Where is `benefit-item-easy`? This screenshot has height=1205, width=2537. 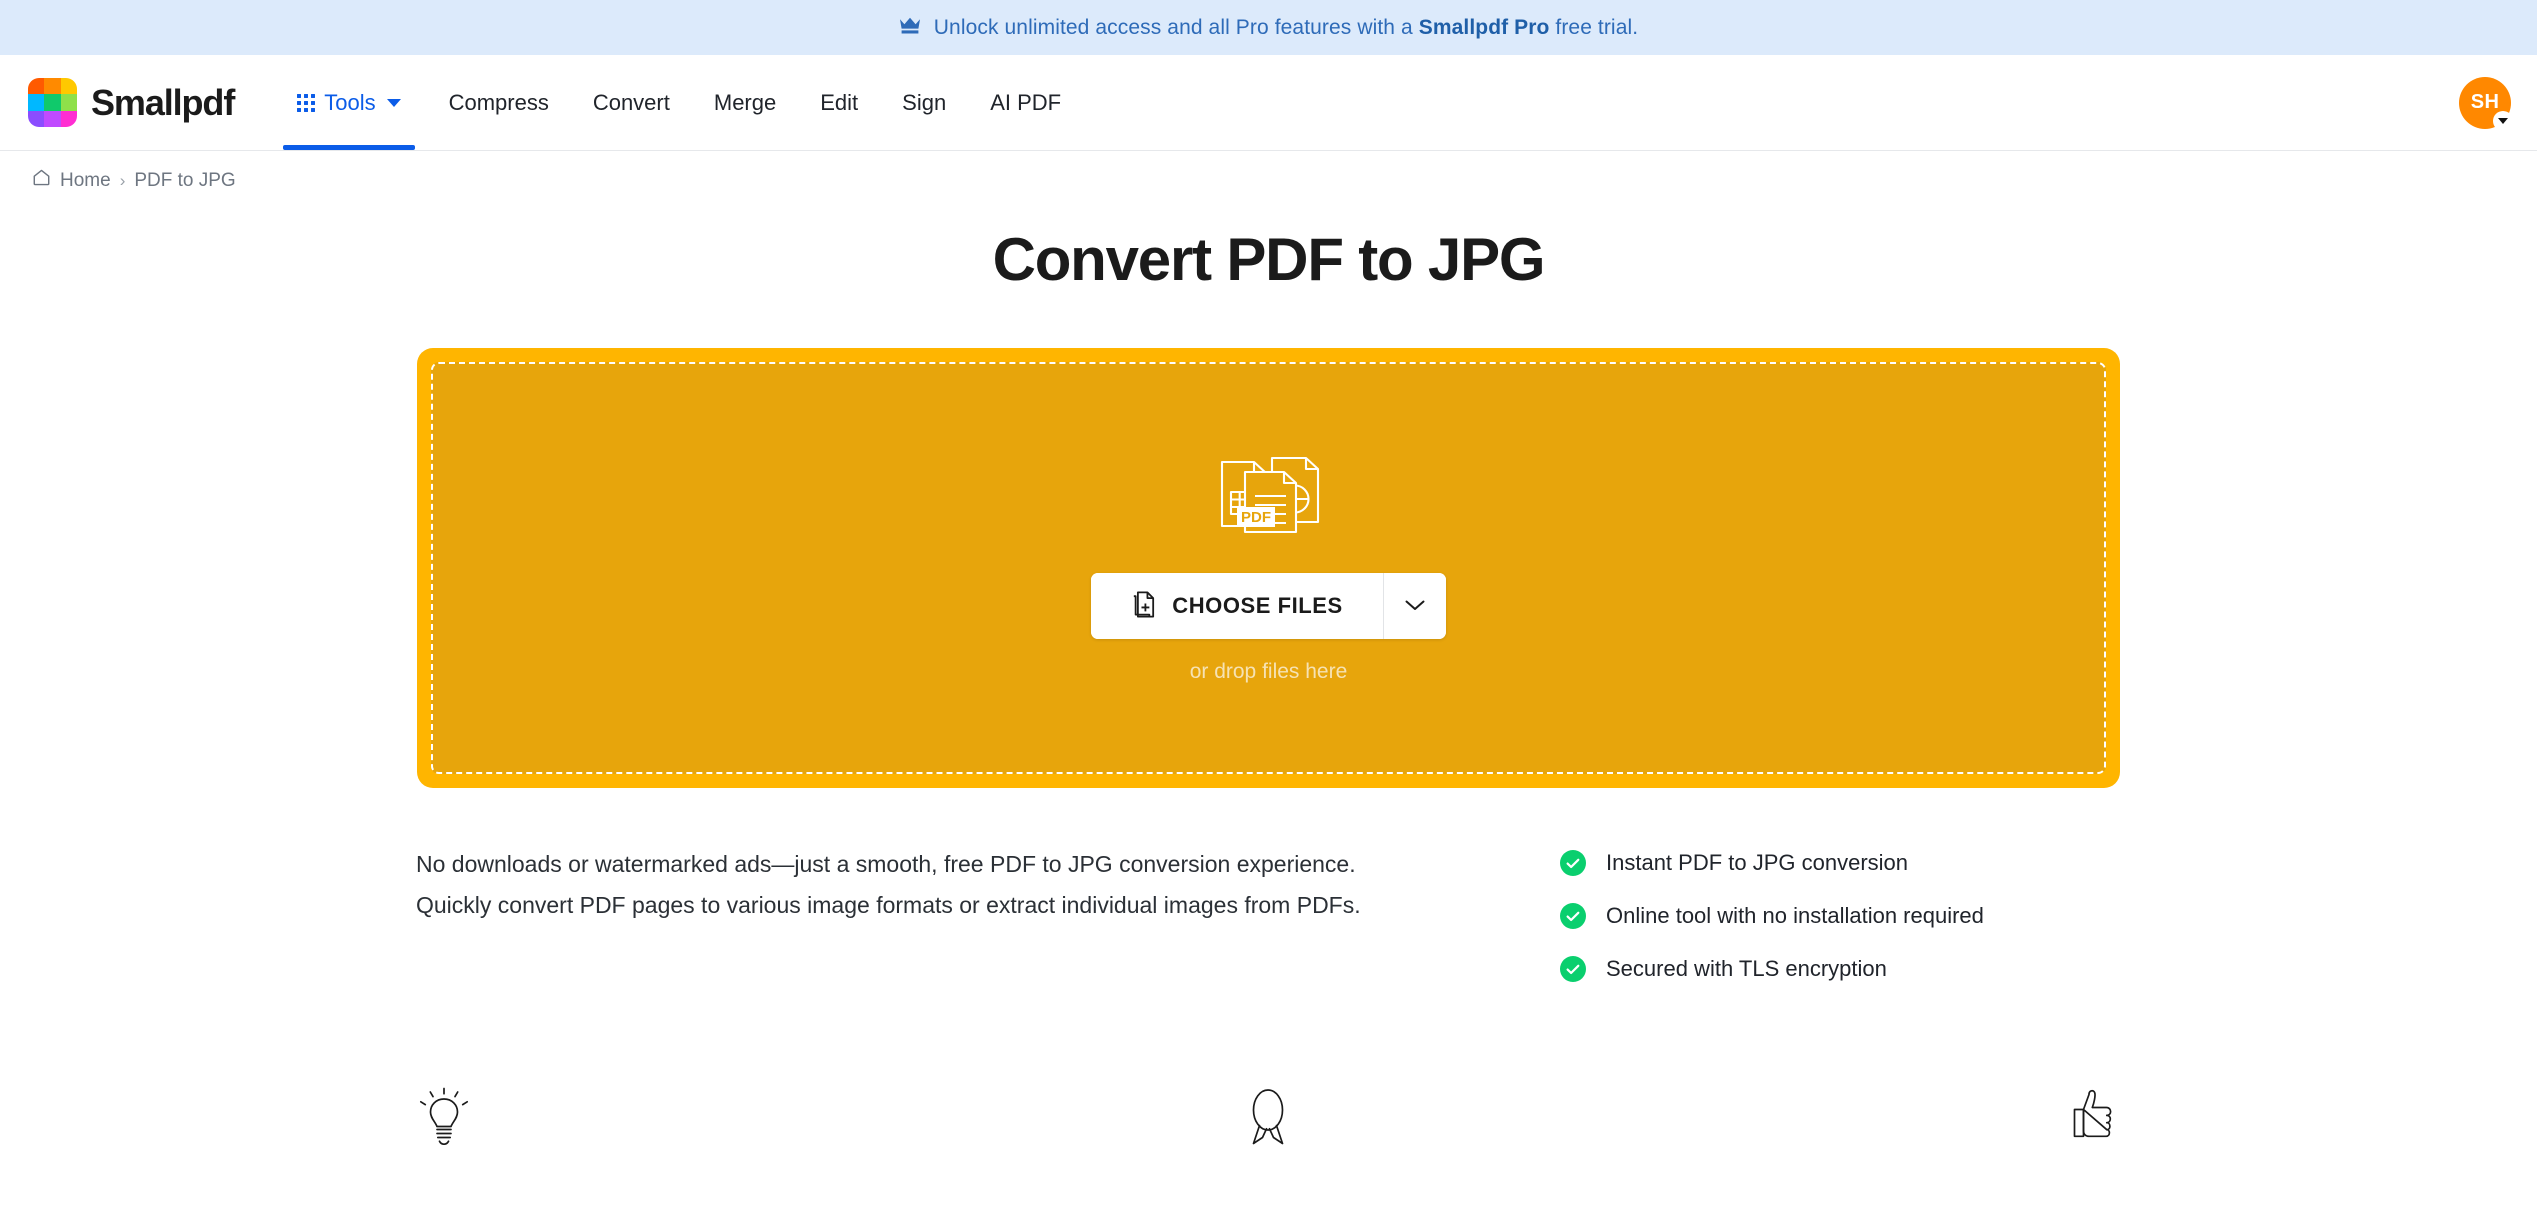 benefit-item-easy is located at coordinates (2093, 1118).